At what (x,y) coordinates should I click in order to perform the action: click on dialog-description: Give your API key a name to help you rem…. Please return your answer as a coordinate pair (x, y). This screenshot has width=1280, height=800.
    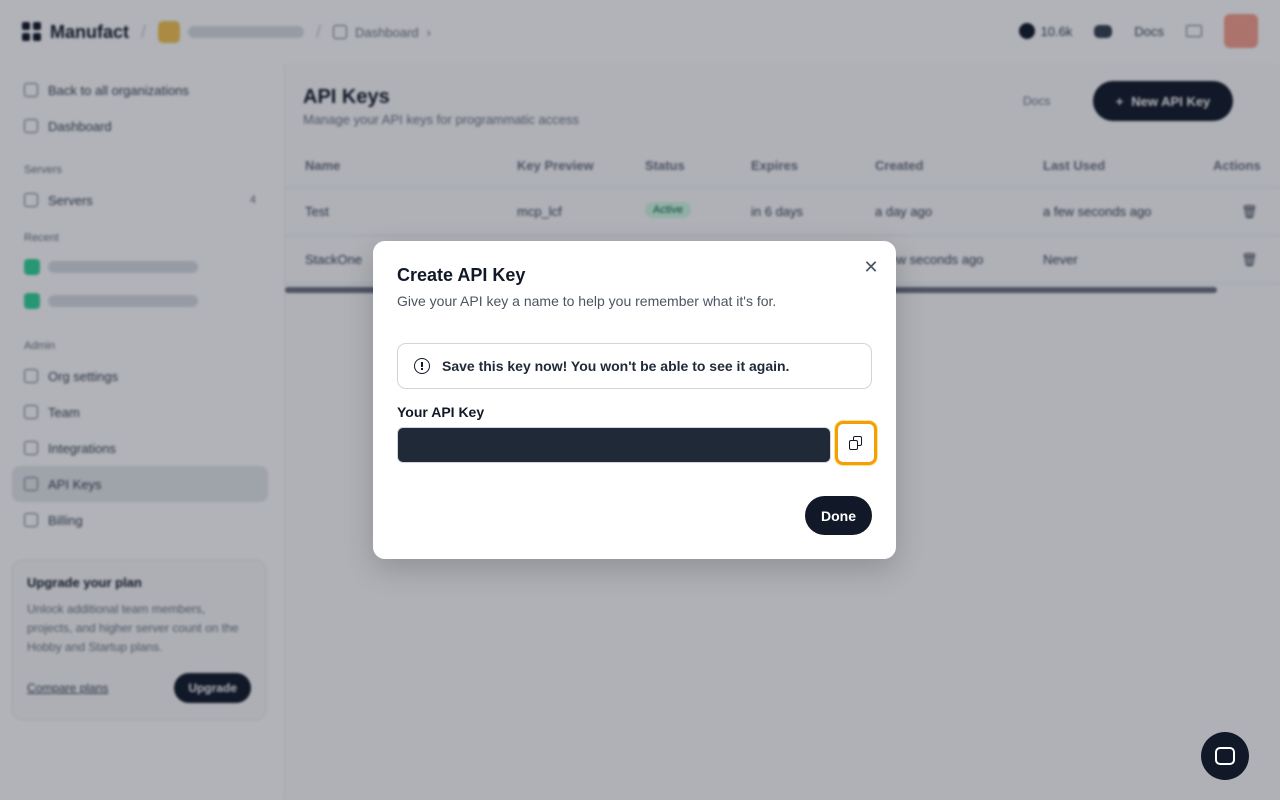
    Looking at the image, I should click on (587, 301).